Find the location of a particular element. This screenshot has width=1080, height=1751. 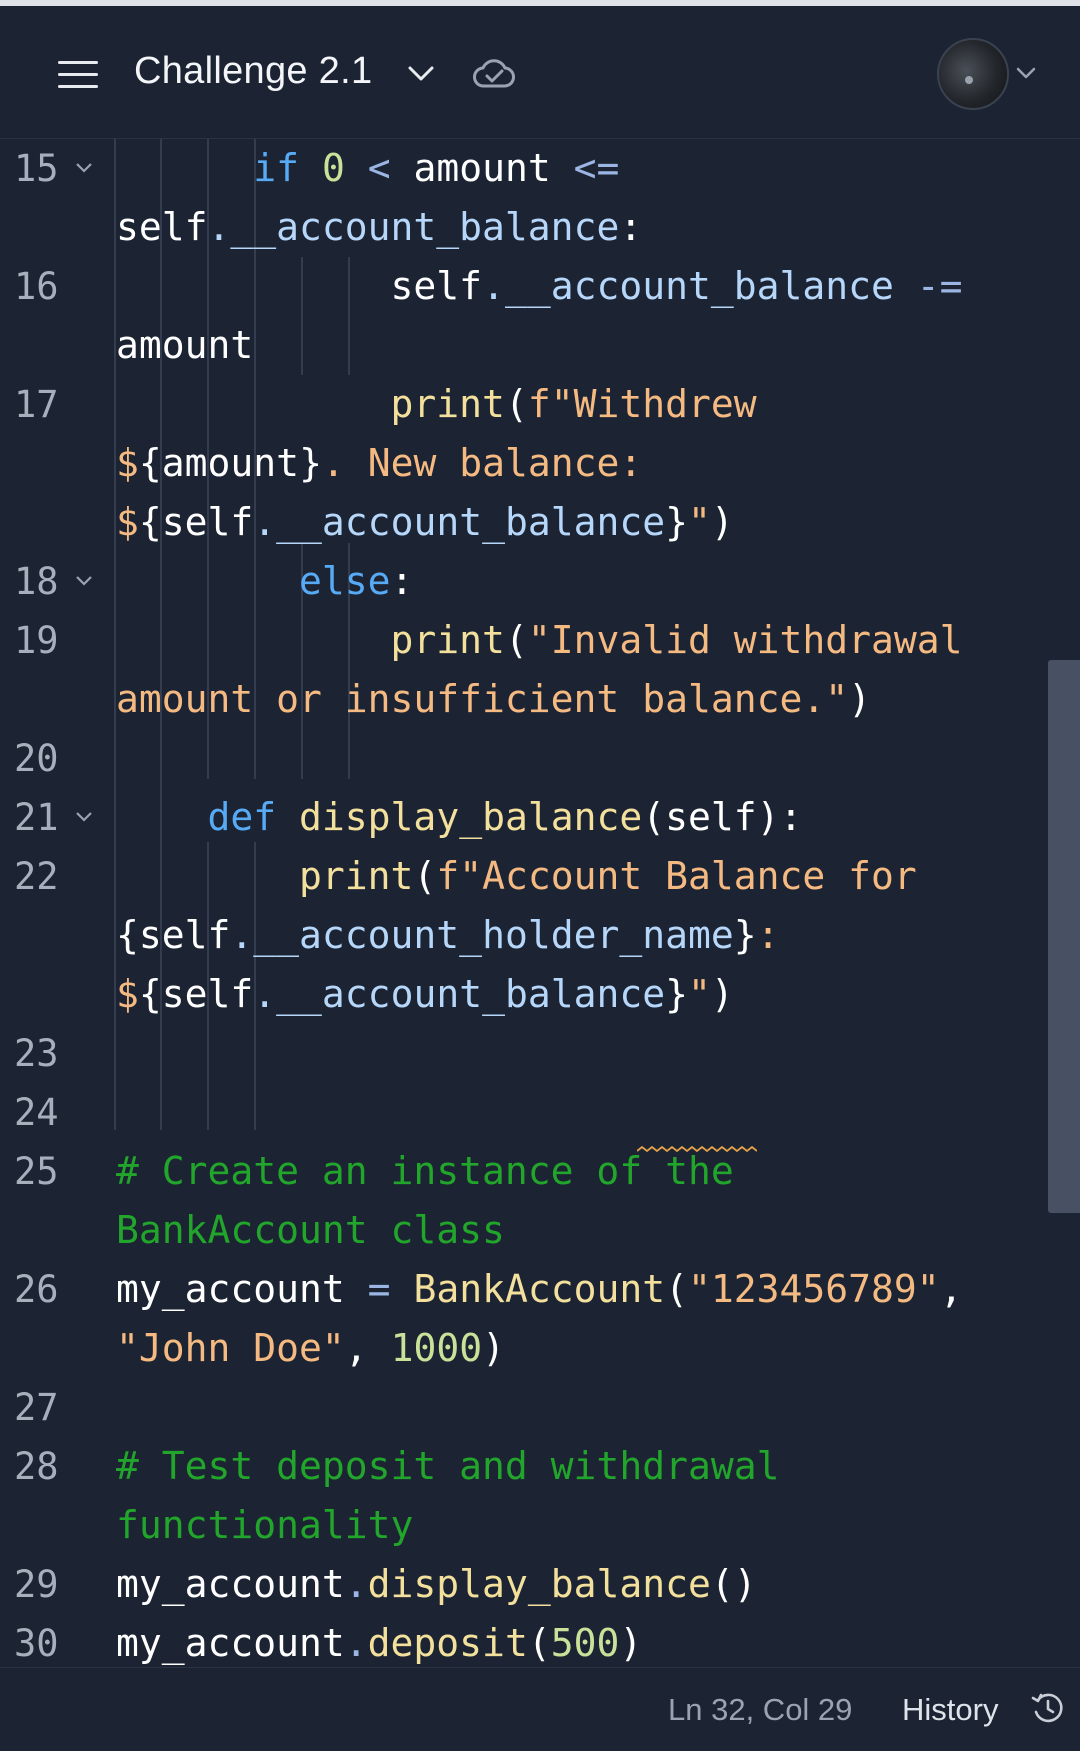

hamburger-menu-icon is located at coordinates (78, 74).